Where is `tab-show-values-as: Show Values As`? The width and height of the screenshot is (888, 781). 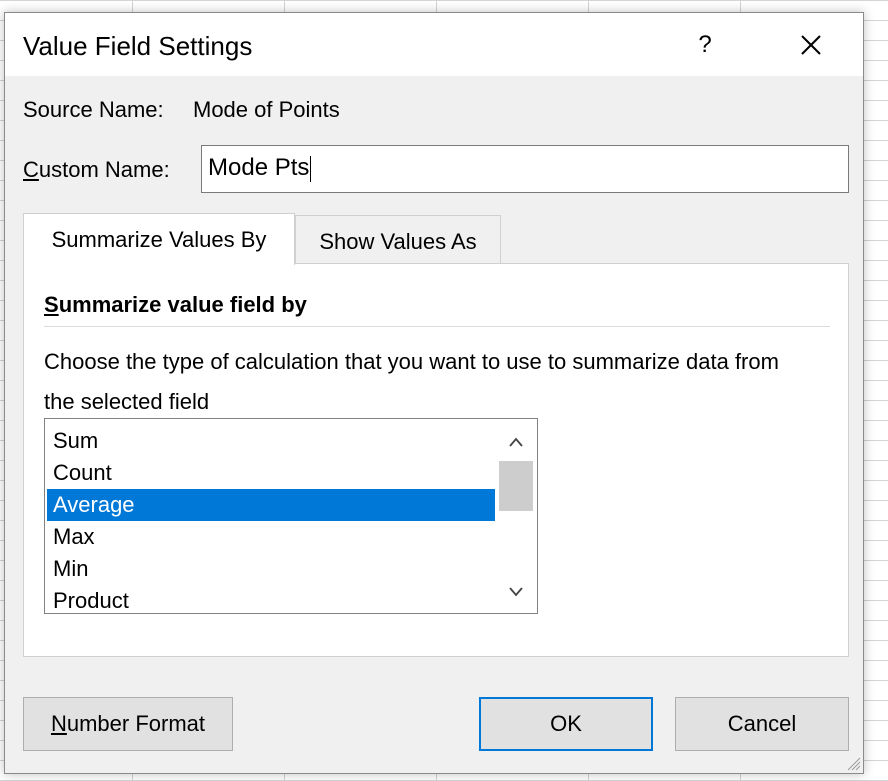 tab-show-values-as: Show Values As is located at coordinates (398, 240).